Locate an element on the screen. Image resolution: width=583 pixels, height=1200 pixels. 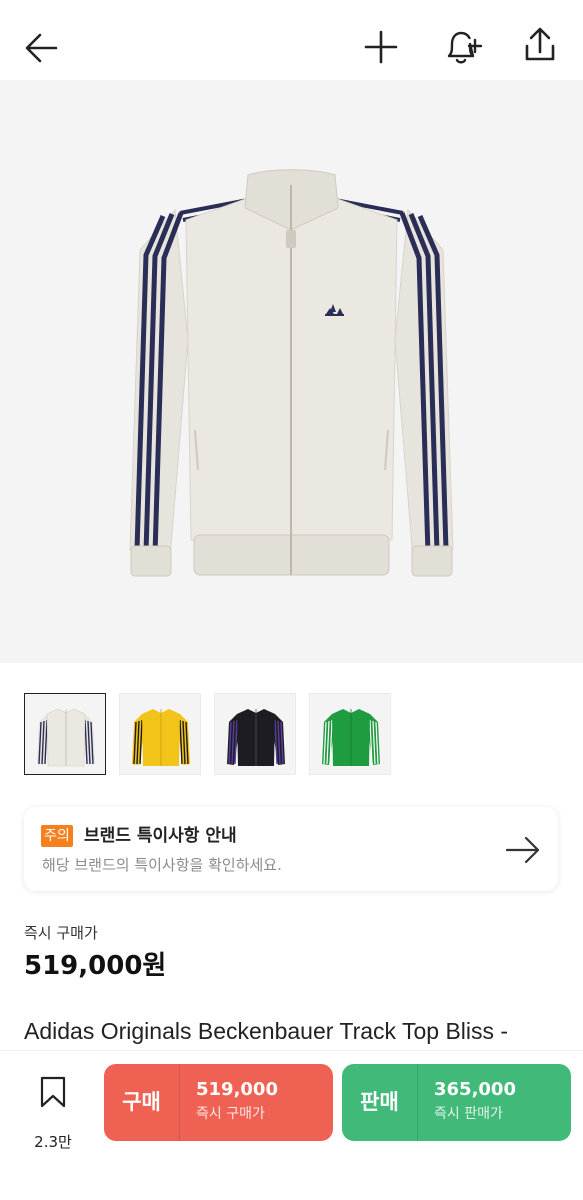
notice-badge: 주의 is located at coordinates (57, 836).